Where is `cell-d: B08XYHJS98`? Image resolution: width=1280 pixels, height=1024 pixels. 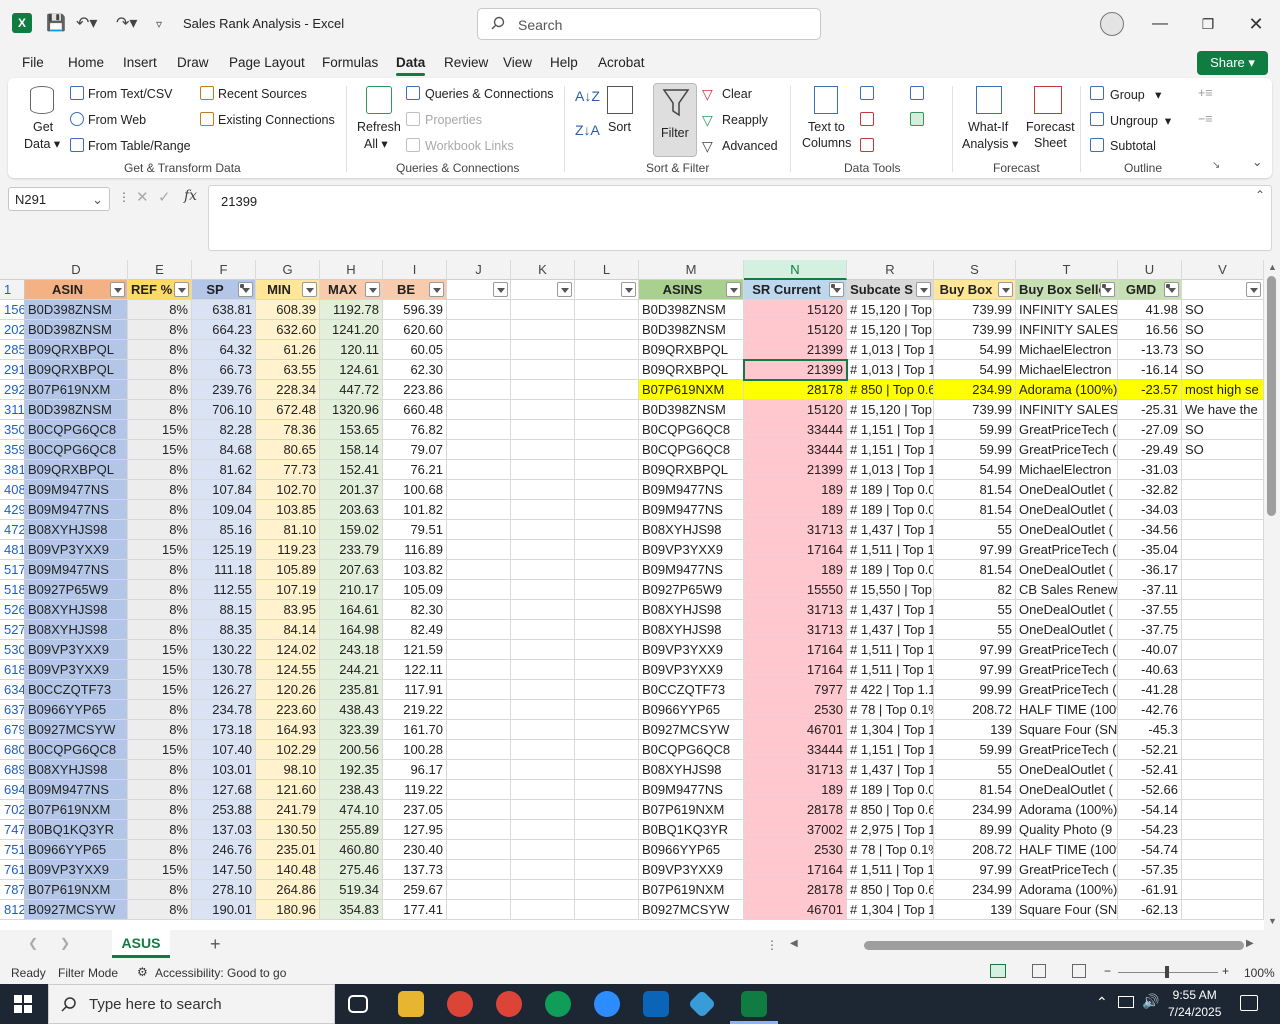 cell-d: B08XYHJS98 is located at coordinates (76, 610).